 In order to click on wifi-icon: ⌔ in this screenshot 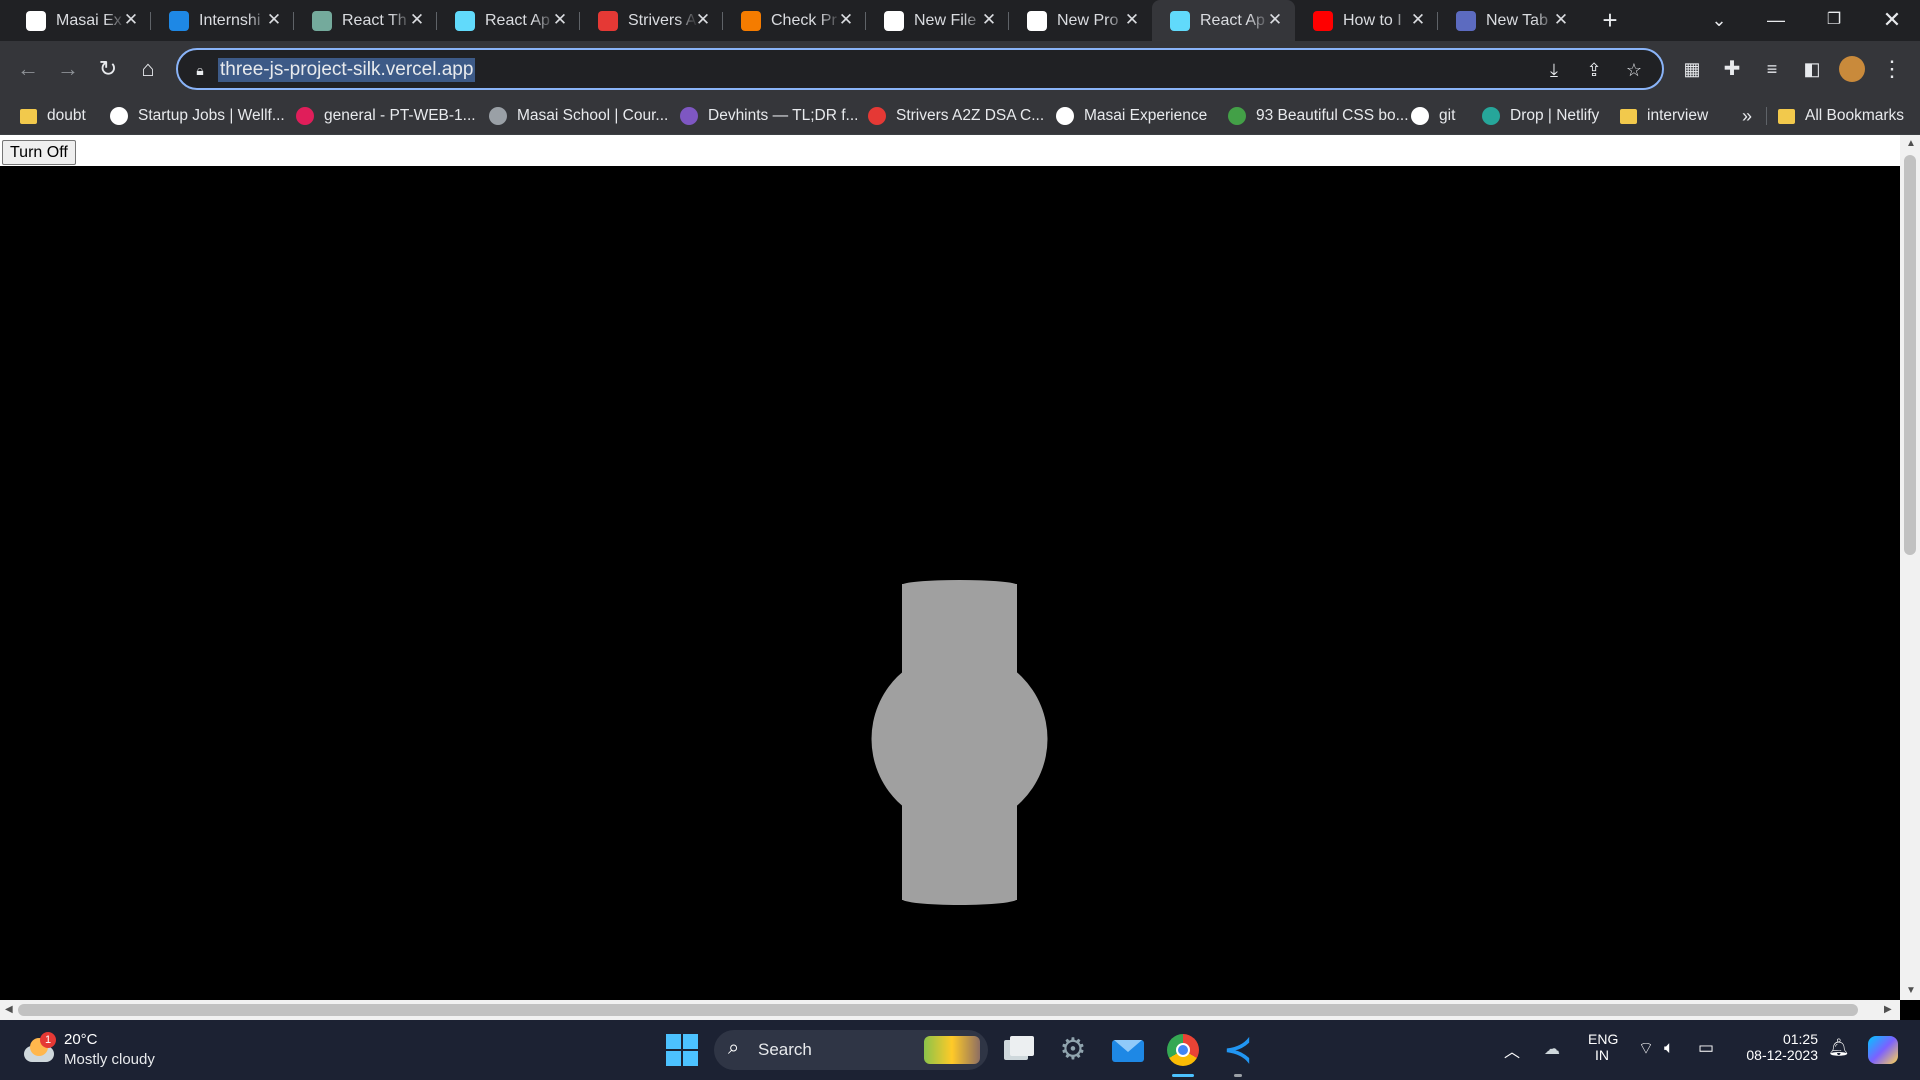, I will do `click(1646, 1048)`.